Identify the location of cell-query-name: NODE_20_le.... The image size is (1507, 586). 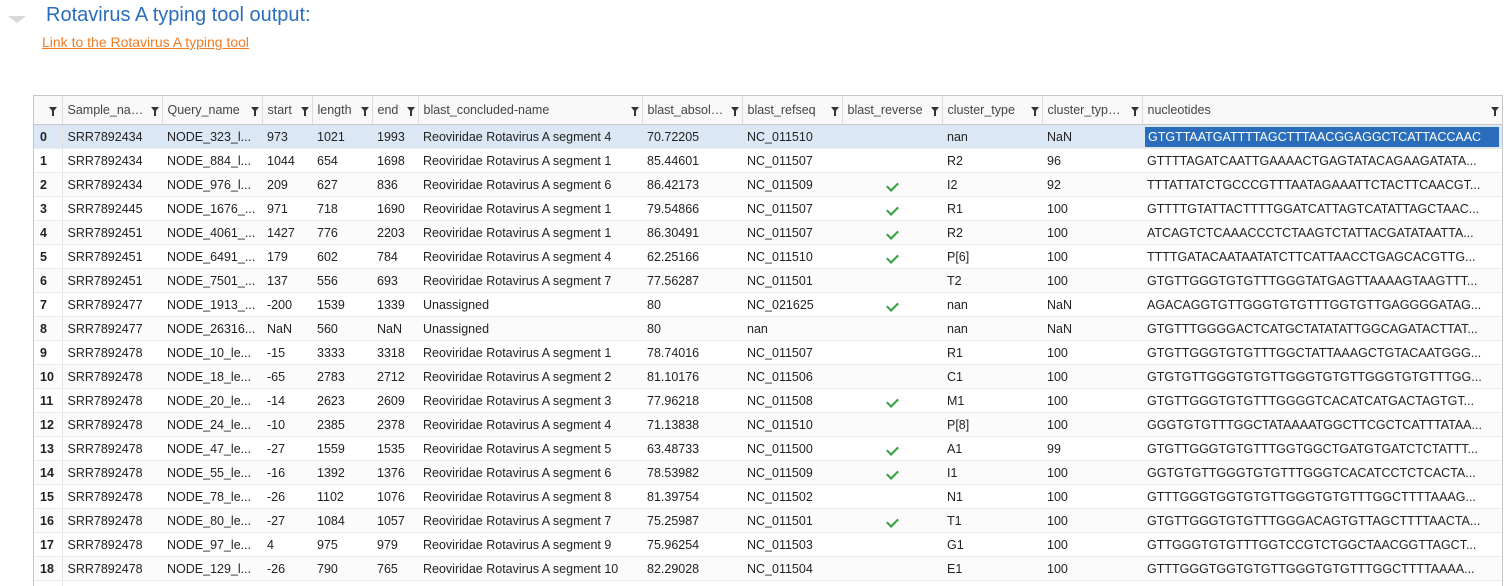
(212, 401).